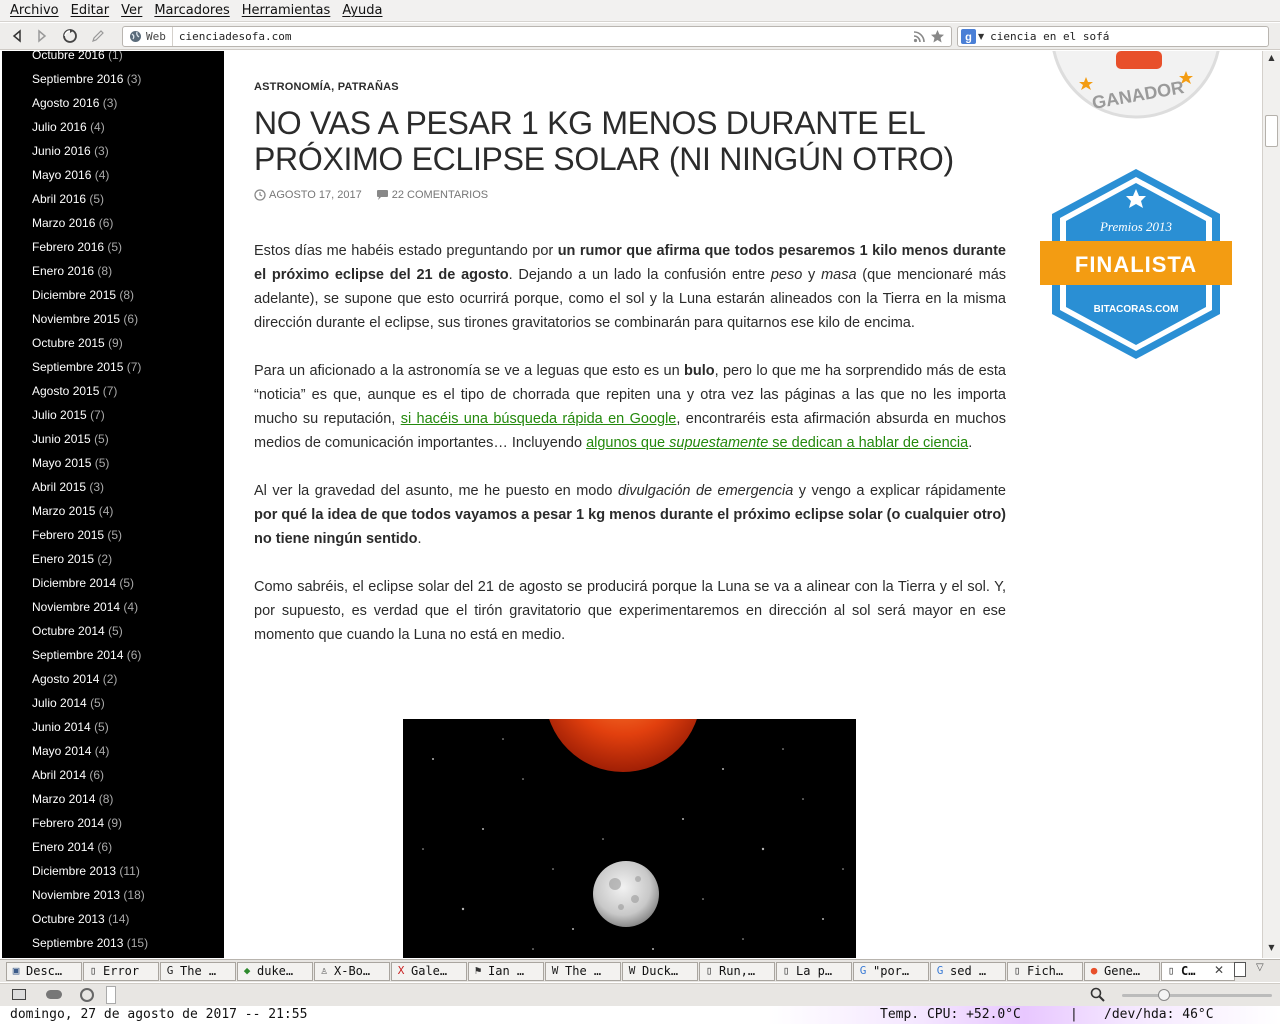 The image size is (1280, 1024). I want to click on menu-editar: Editar, so click(90, 10).